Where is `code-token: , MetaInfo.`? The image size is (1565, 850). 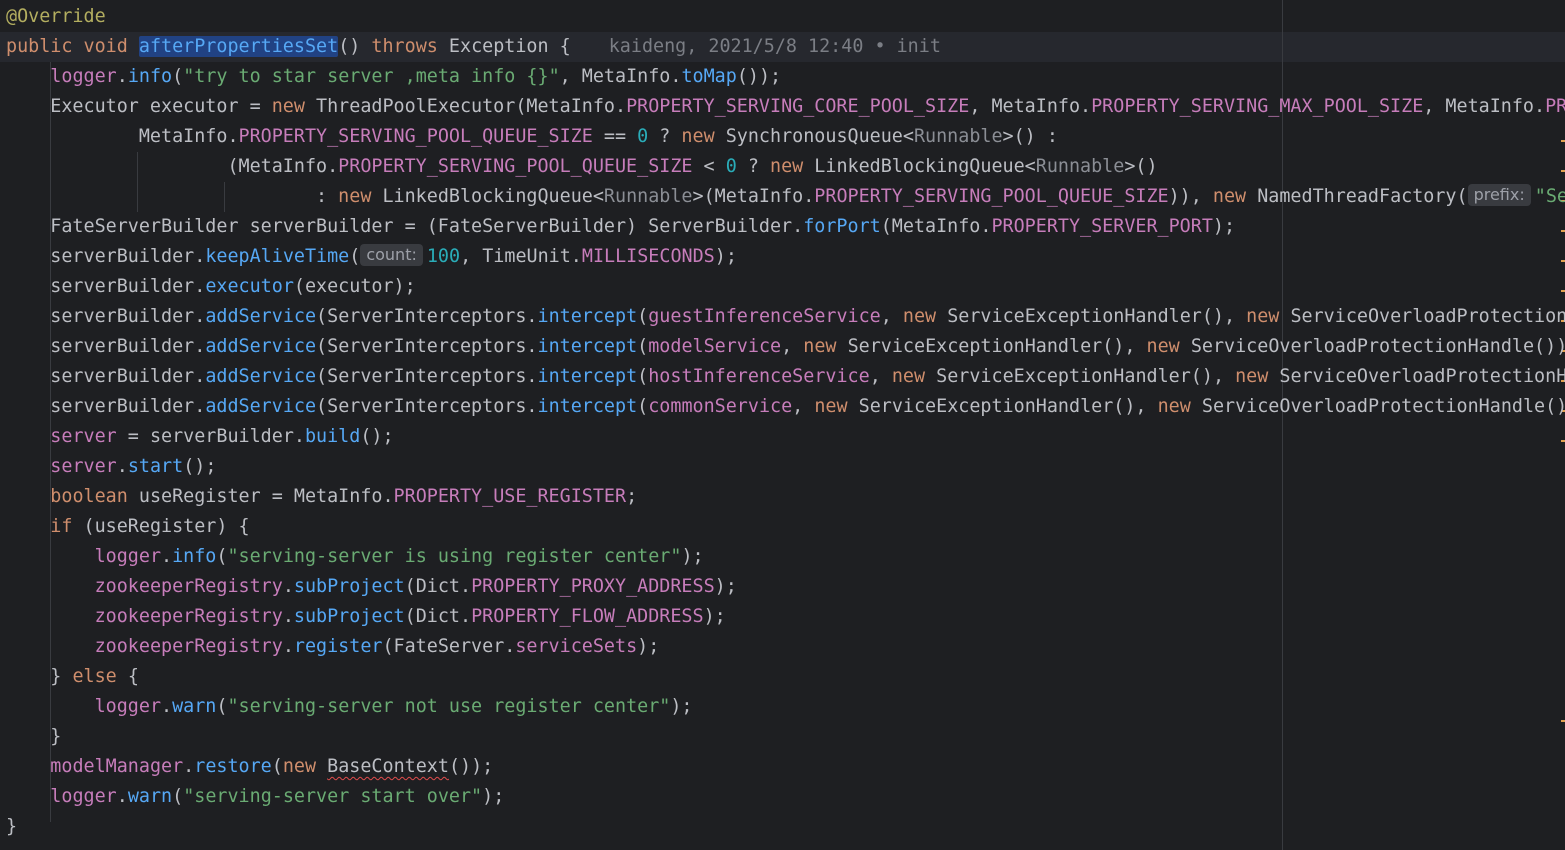
code-token: , MetaInfo. is located at coordinates (1484, 106).